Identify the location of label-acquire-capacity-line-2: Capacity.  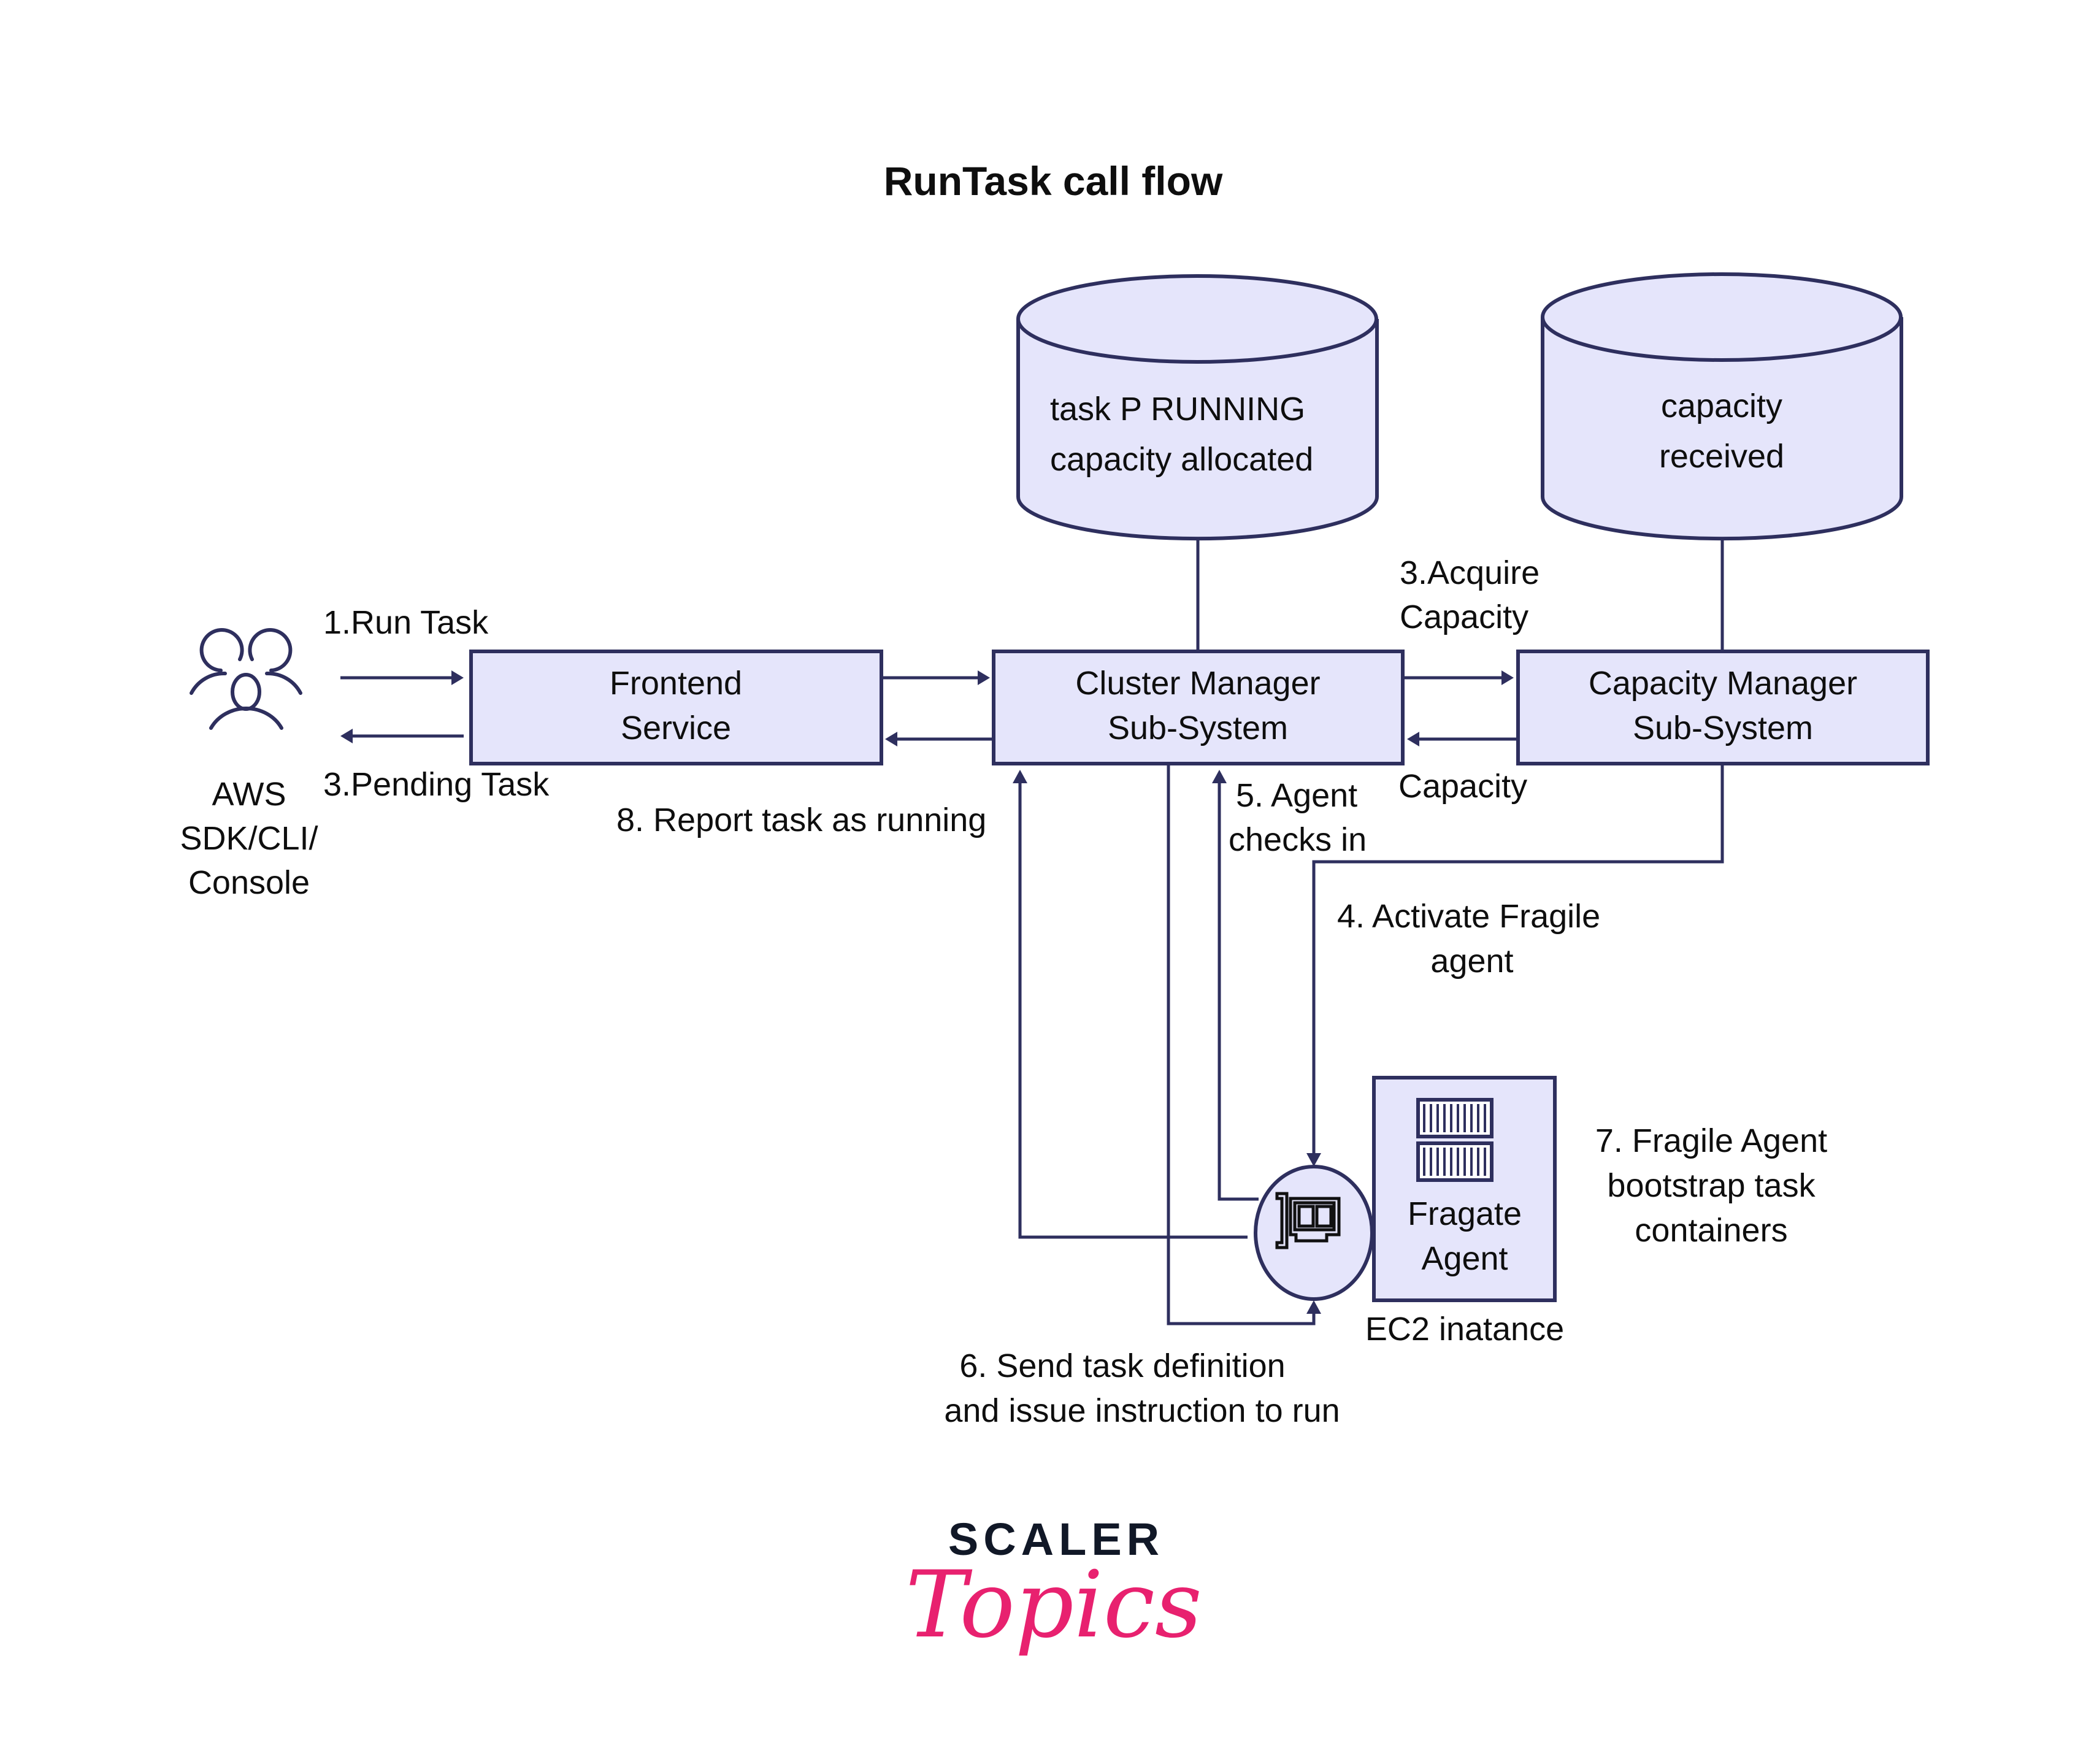
(1464, 617).